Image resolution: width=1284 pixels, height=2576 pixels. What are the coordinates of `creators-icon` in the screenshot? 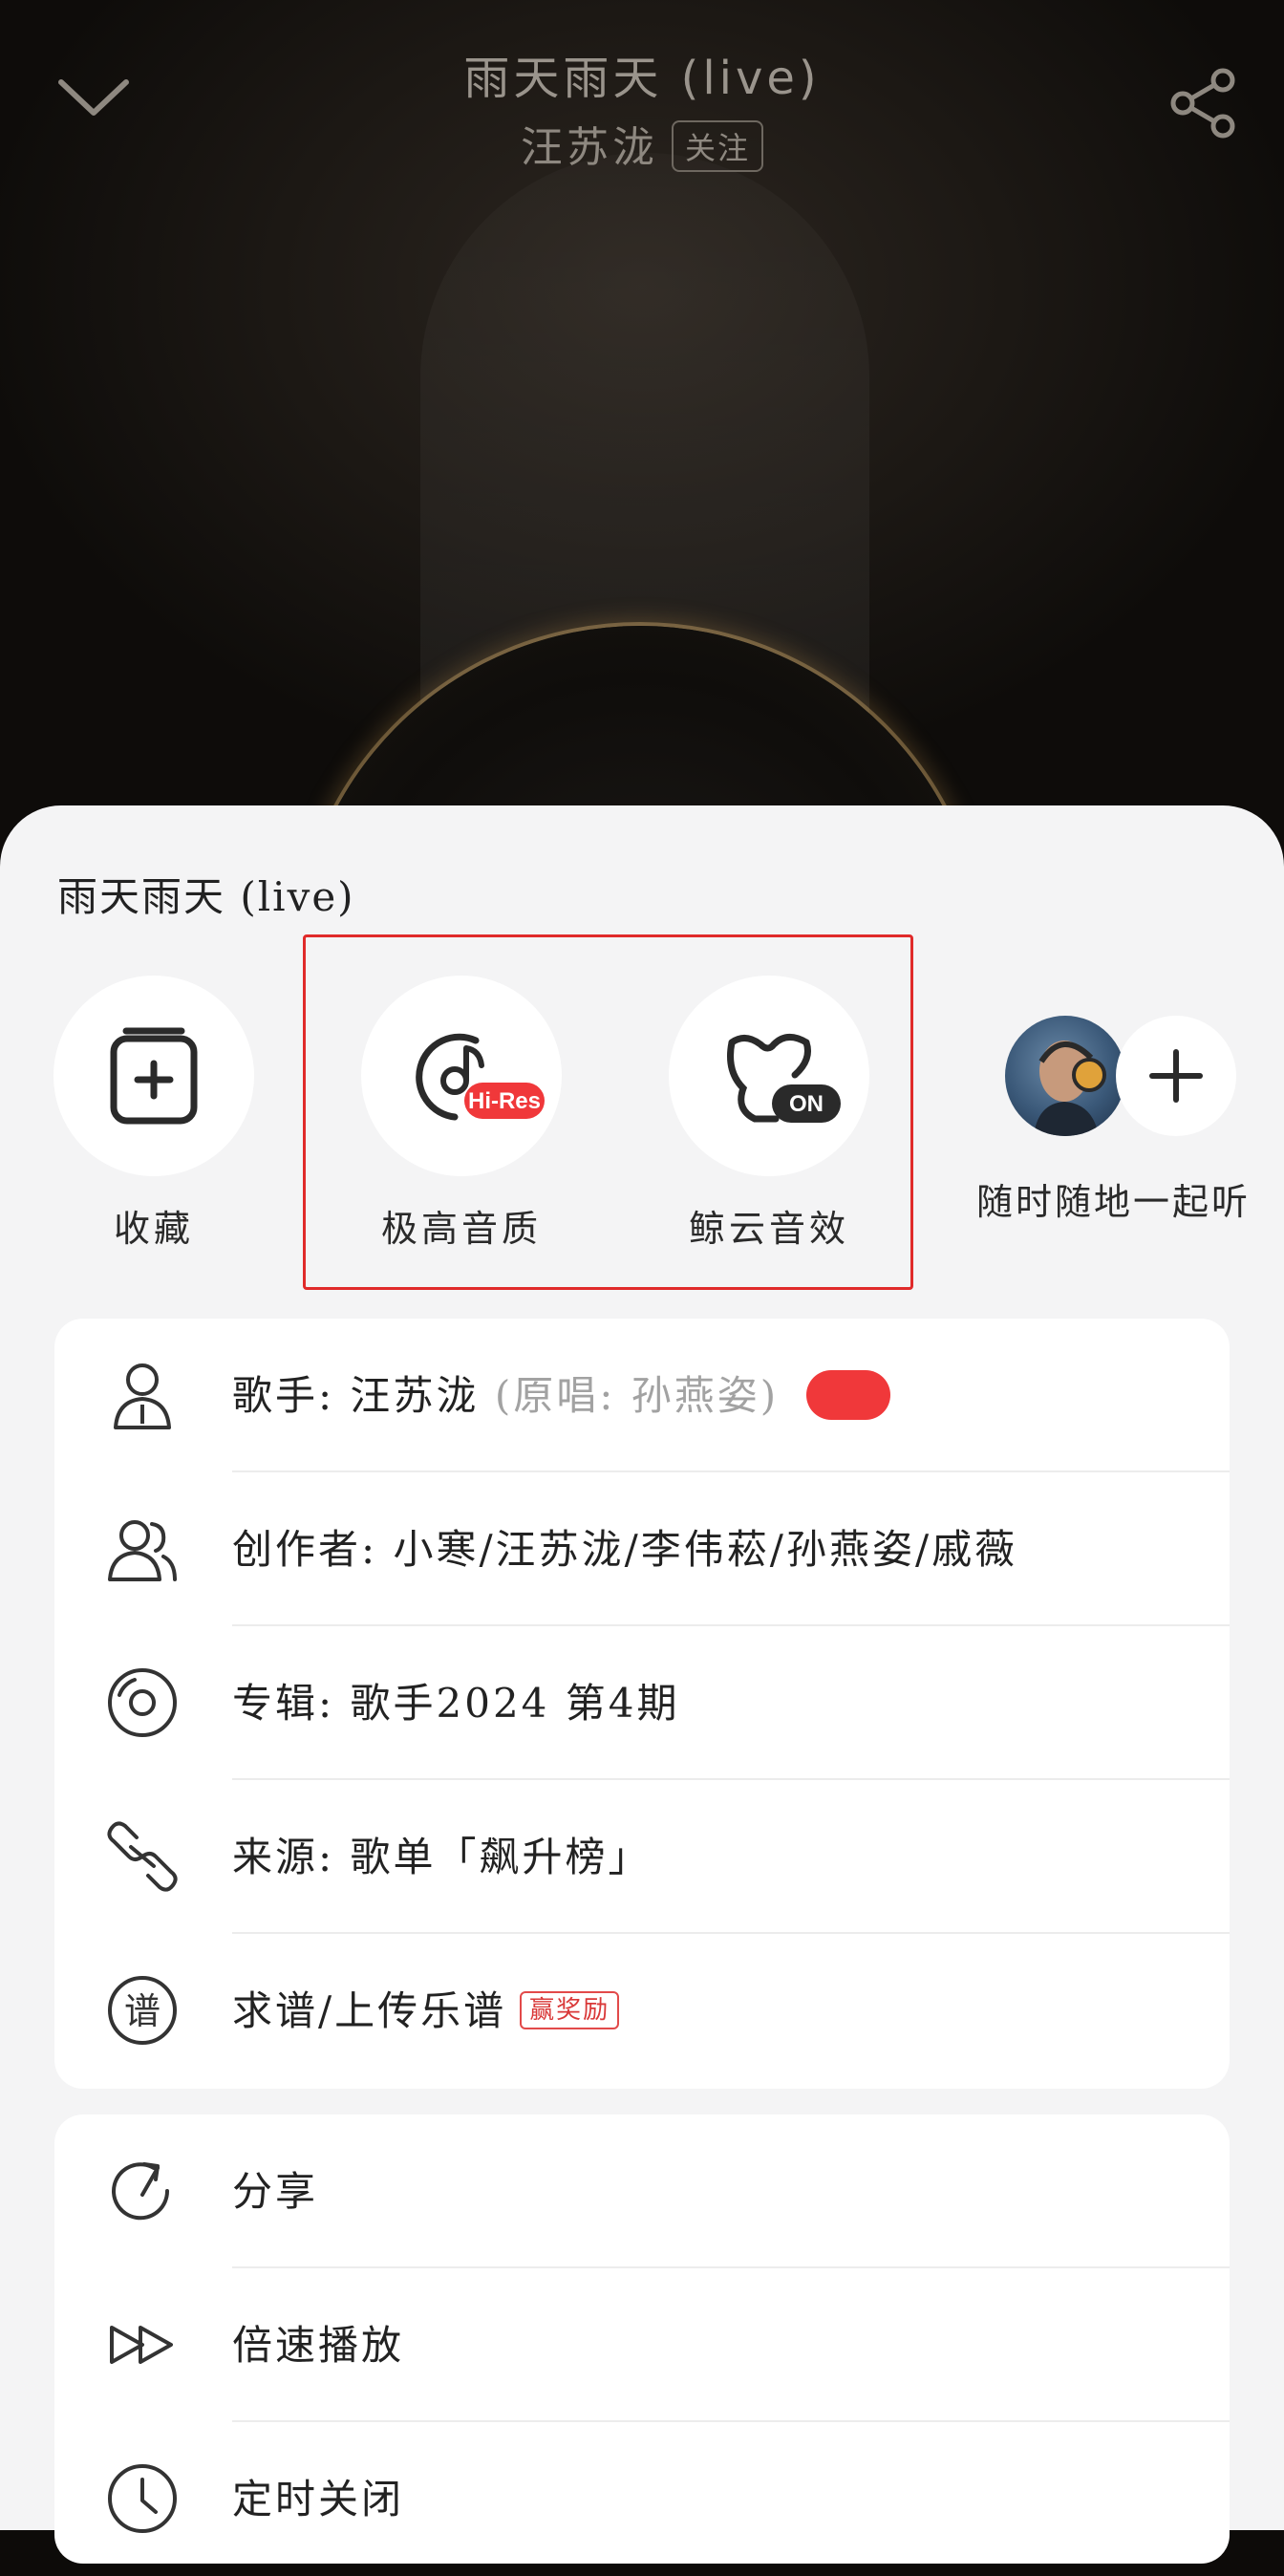 It's located at (142, 1550).